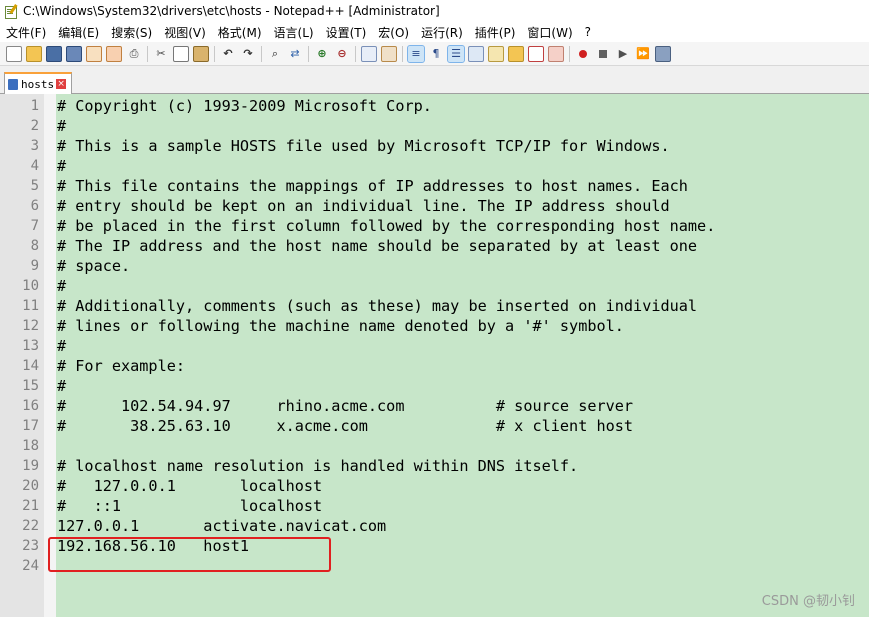 The image size is (869, 617). What do you see at coordinates (434, 346) in the screenshot?
I see `editor-line: 13 #` at bounding box center [434, 346].